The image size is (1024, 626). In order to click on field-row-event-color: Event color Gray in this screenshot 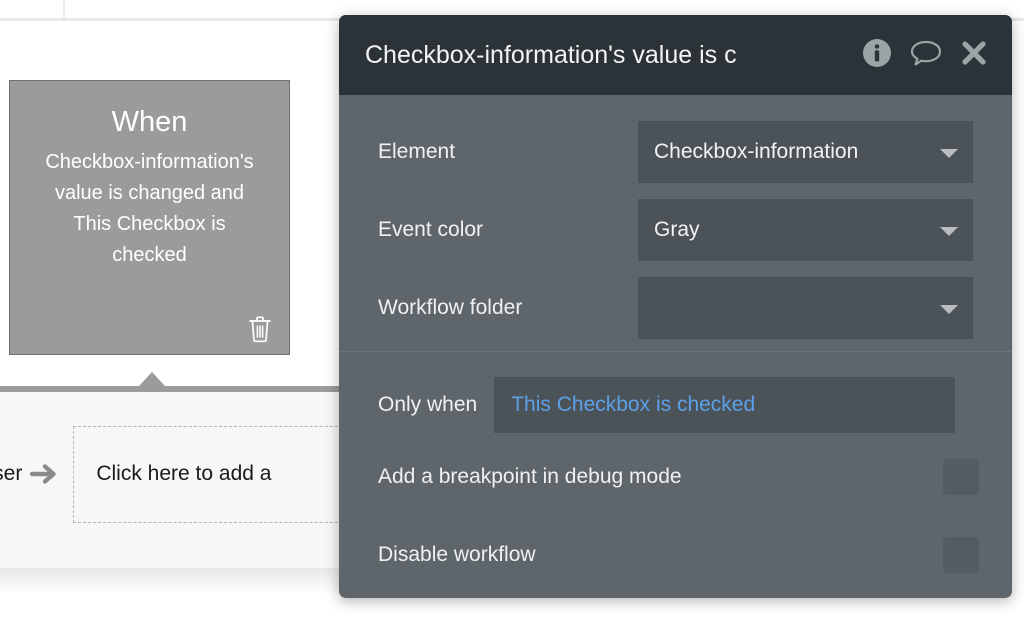, I will do `click(675, 230)`.